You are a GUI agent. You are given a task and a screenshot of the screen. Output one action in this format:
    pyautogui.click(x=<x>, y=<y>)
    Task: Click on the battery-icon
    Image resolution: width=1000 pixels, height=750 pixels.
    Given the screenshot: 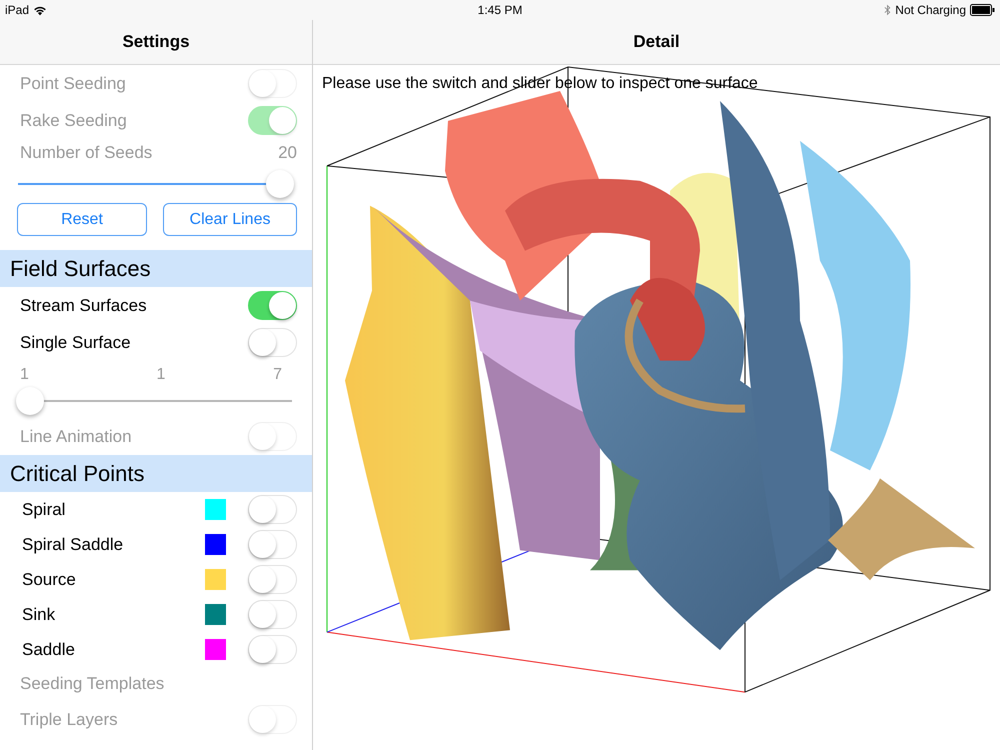 What is the action you would take?
    pyautogui.click(x=982, y=10)
    